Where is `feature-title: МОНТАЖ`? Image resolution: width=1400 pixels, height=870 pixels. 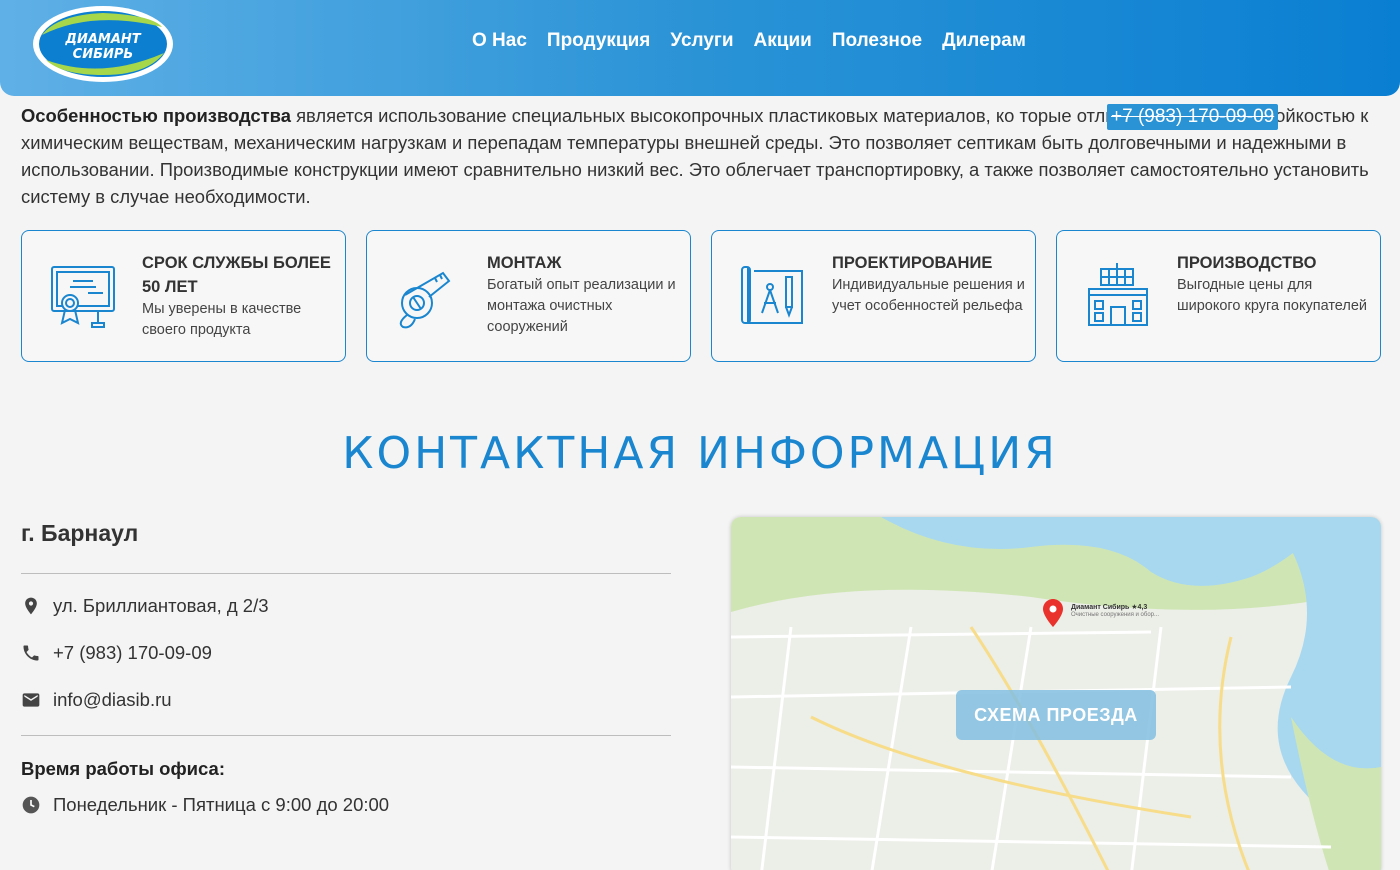 feature-title: МОНТАЖ is located at coordinates (524, 263).